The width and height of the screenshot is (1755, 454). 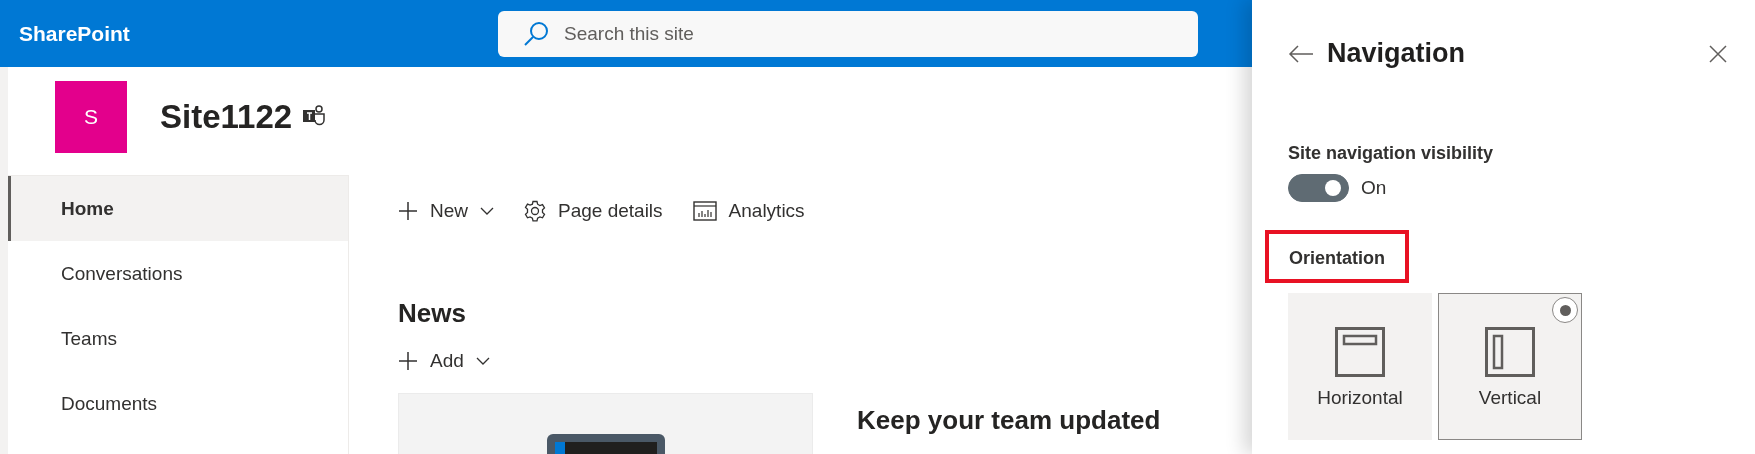 I want to click on back-button, so click(x=1301, y=53).